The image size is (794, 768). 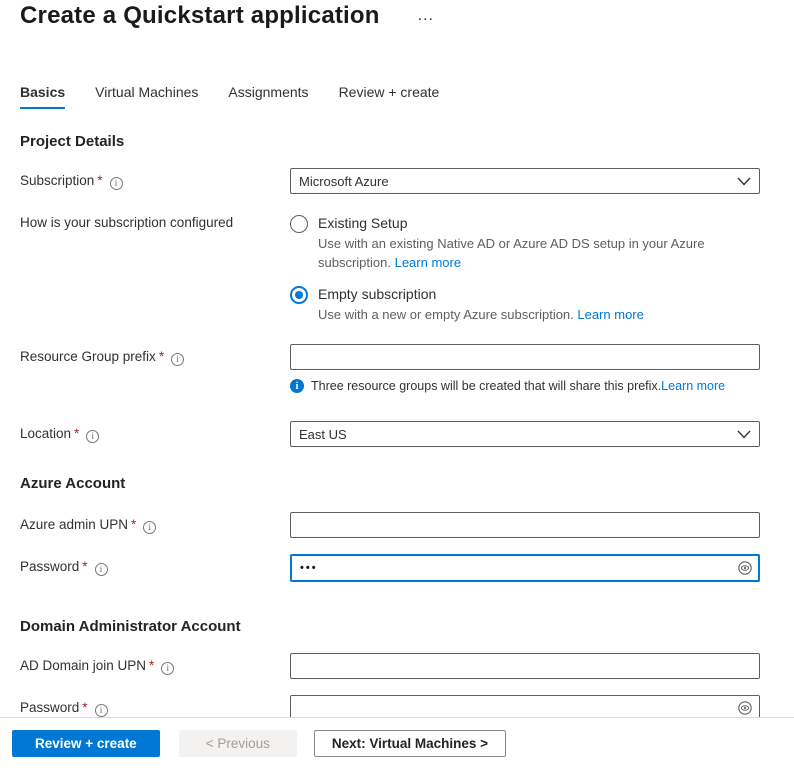 I want to click on azure-password-row: Password * i, so click(x=390, y=568).